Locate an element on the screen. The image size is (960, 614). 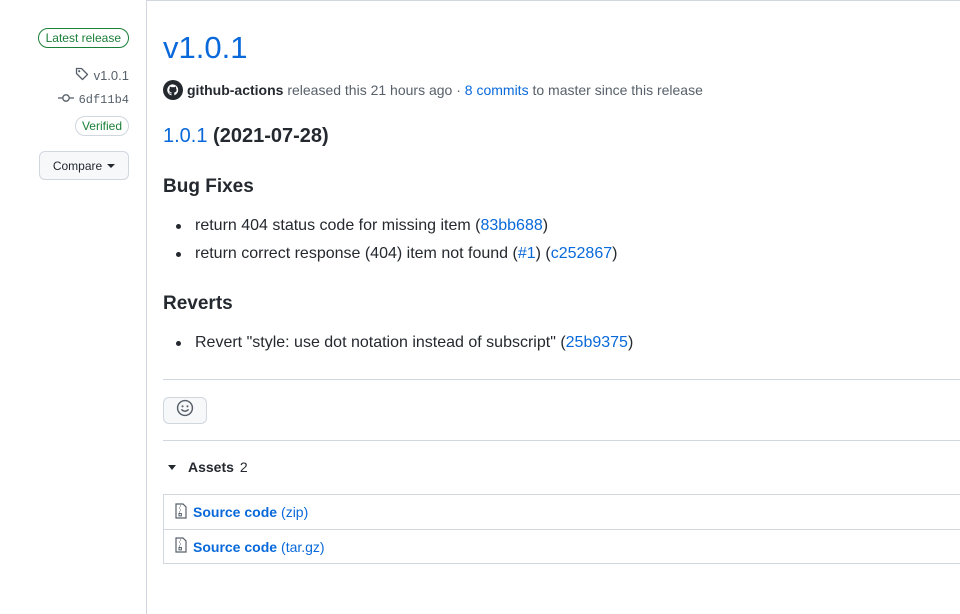
commit-link: c252867 is located at coordinates (581, 253).